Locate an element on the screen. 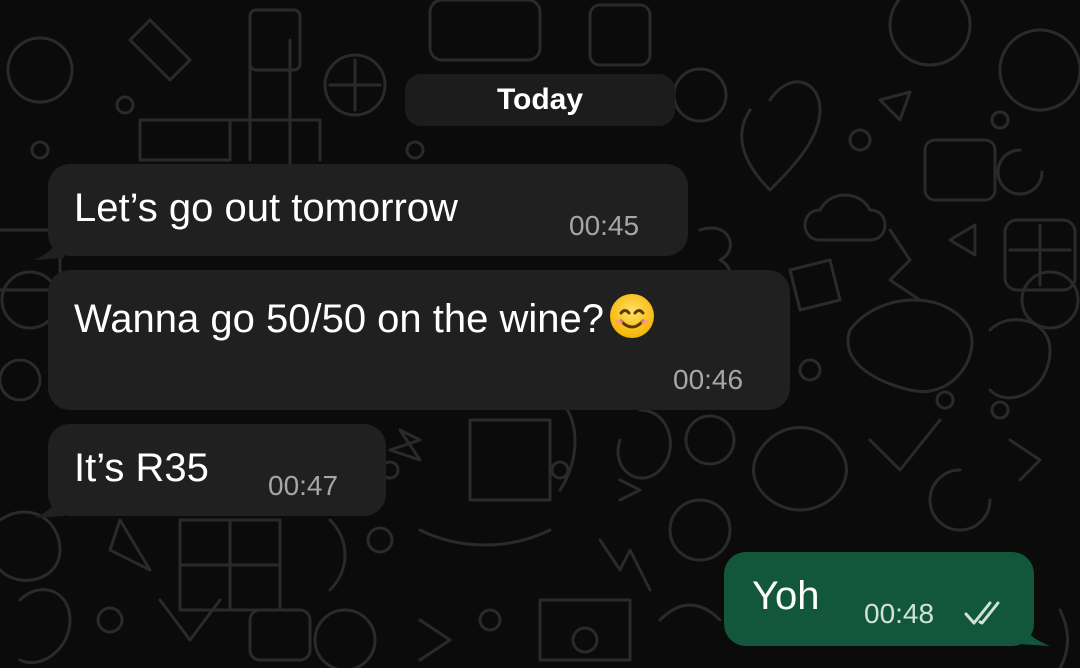 The width and height of the screenshot is (1080, 668). message-time: 00:48 is located at coordinates (899, 613).